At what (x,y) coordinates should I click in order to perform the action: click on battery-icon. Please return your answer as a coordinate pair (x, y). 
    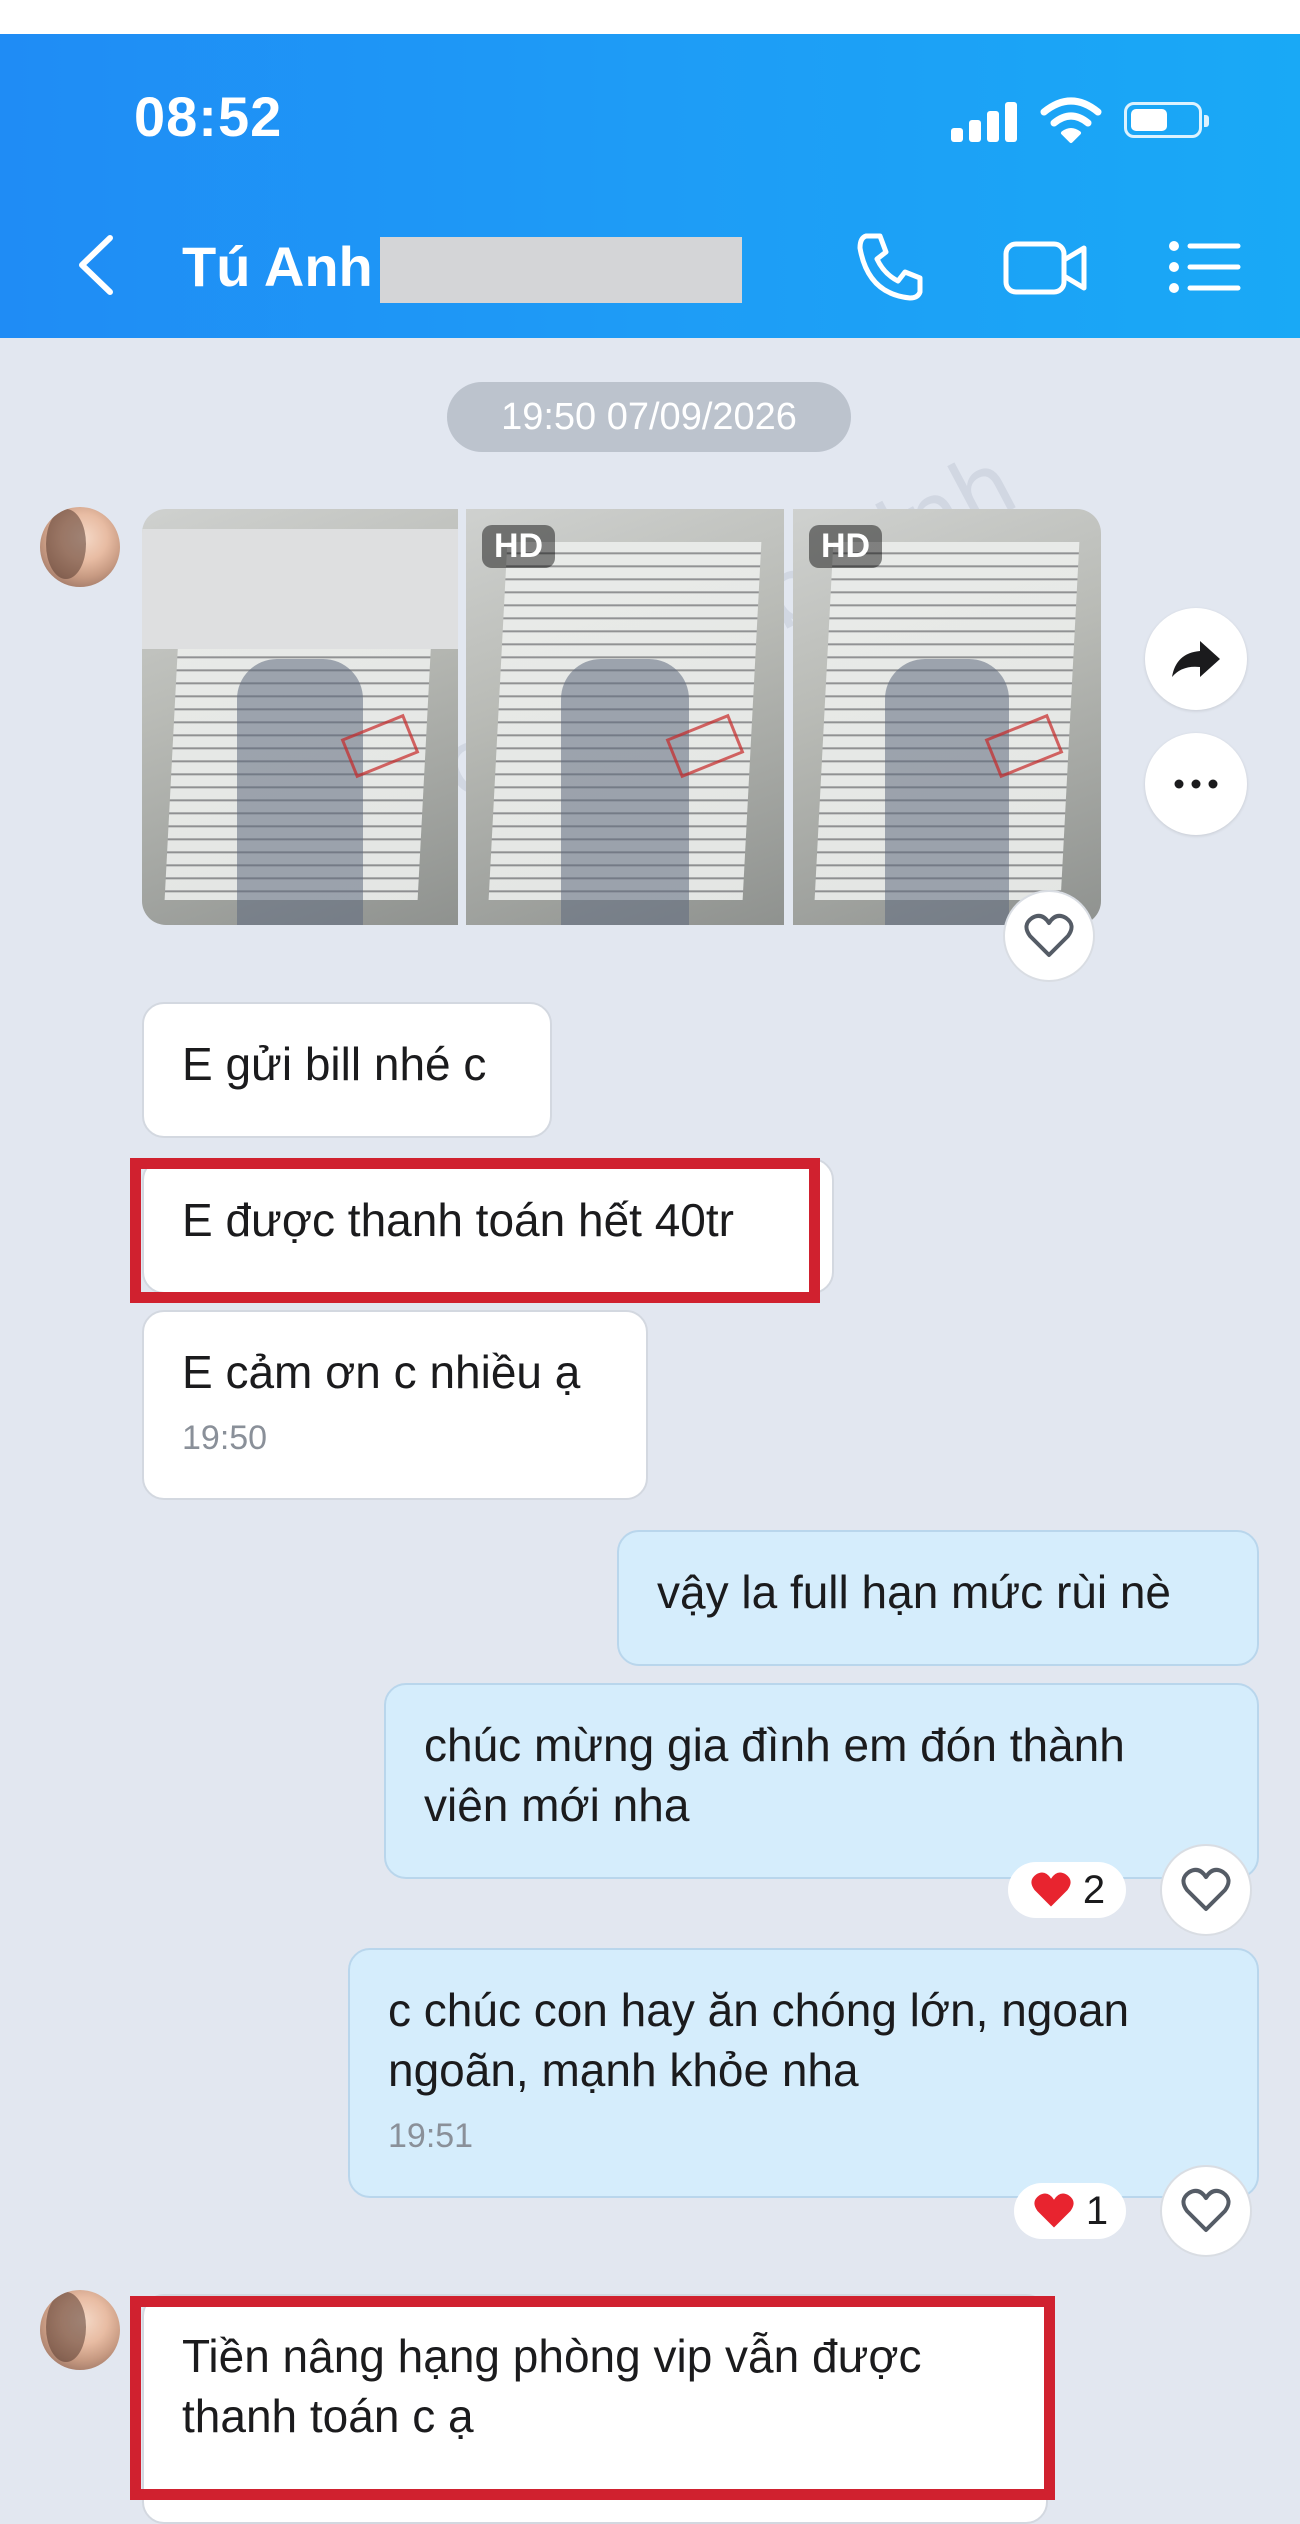
    Looking at the image, I should click on (1166, 120).